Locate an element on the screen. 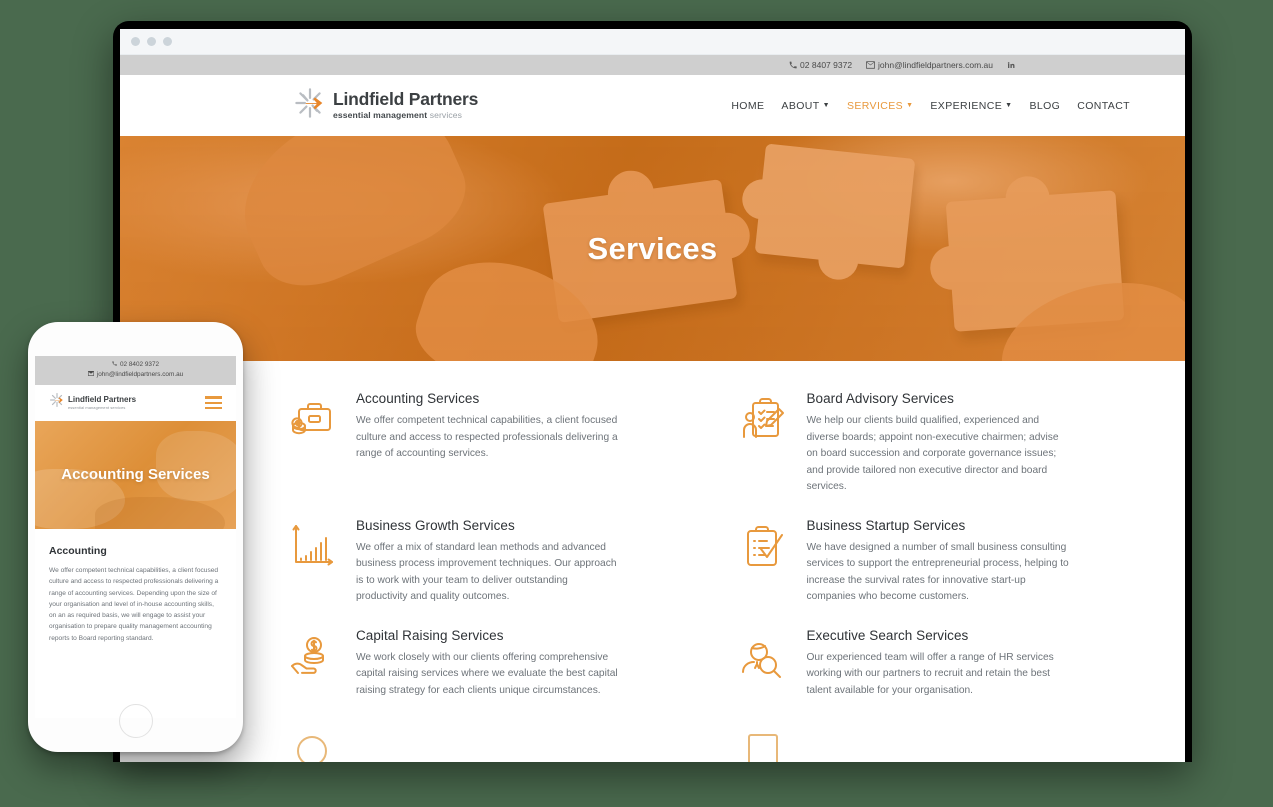  topbar-email: john@lindfieldpartners.com.au is located at coordinates (929, 65).